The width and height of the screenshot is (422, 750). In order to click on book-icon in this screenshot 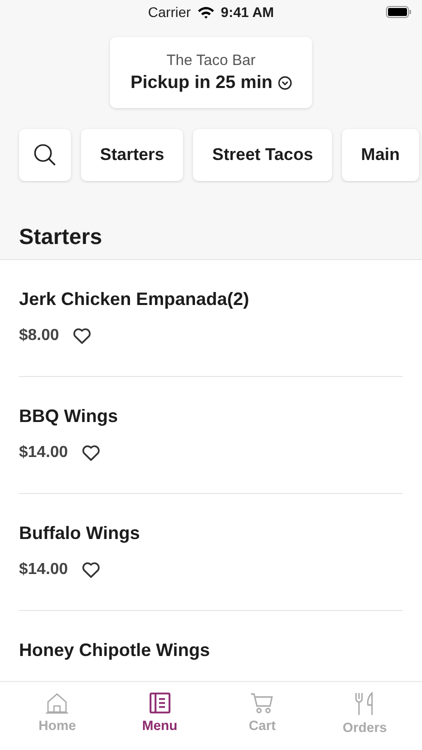, I will do `click(159, 703)`.